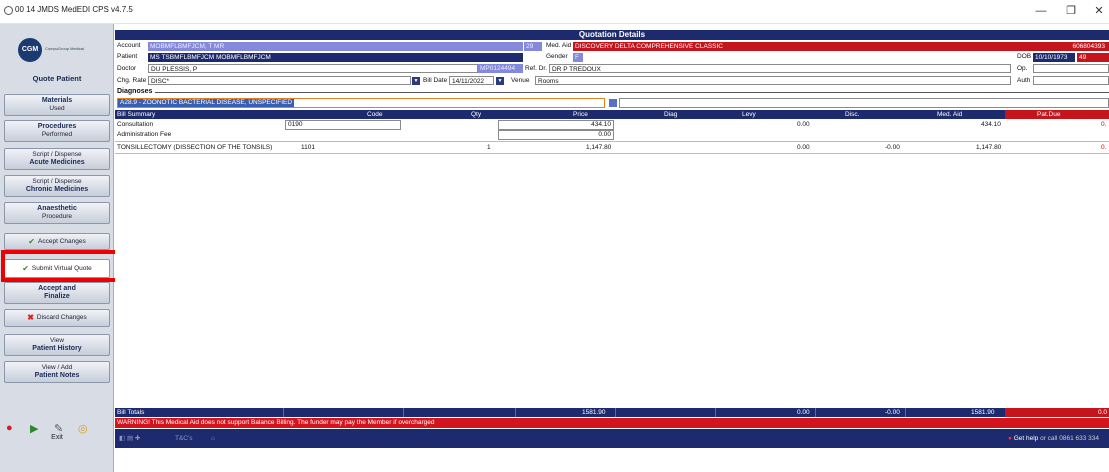 This screenshot has height=472, width=1109. Describe the element at coordinates (57, 50) in the screenshot. I see `cgm-logo: CGM CompuGroup Medical` at that location.